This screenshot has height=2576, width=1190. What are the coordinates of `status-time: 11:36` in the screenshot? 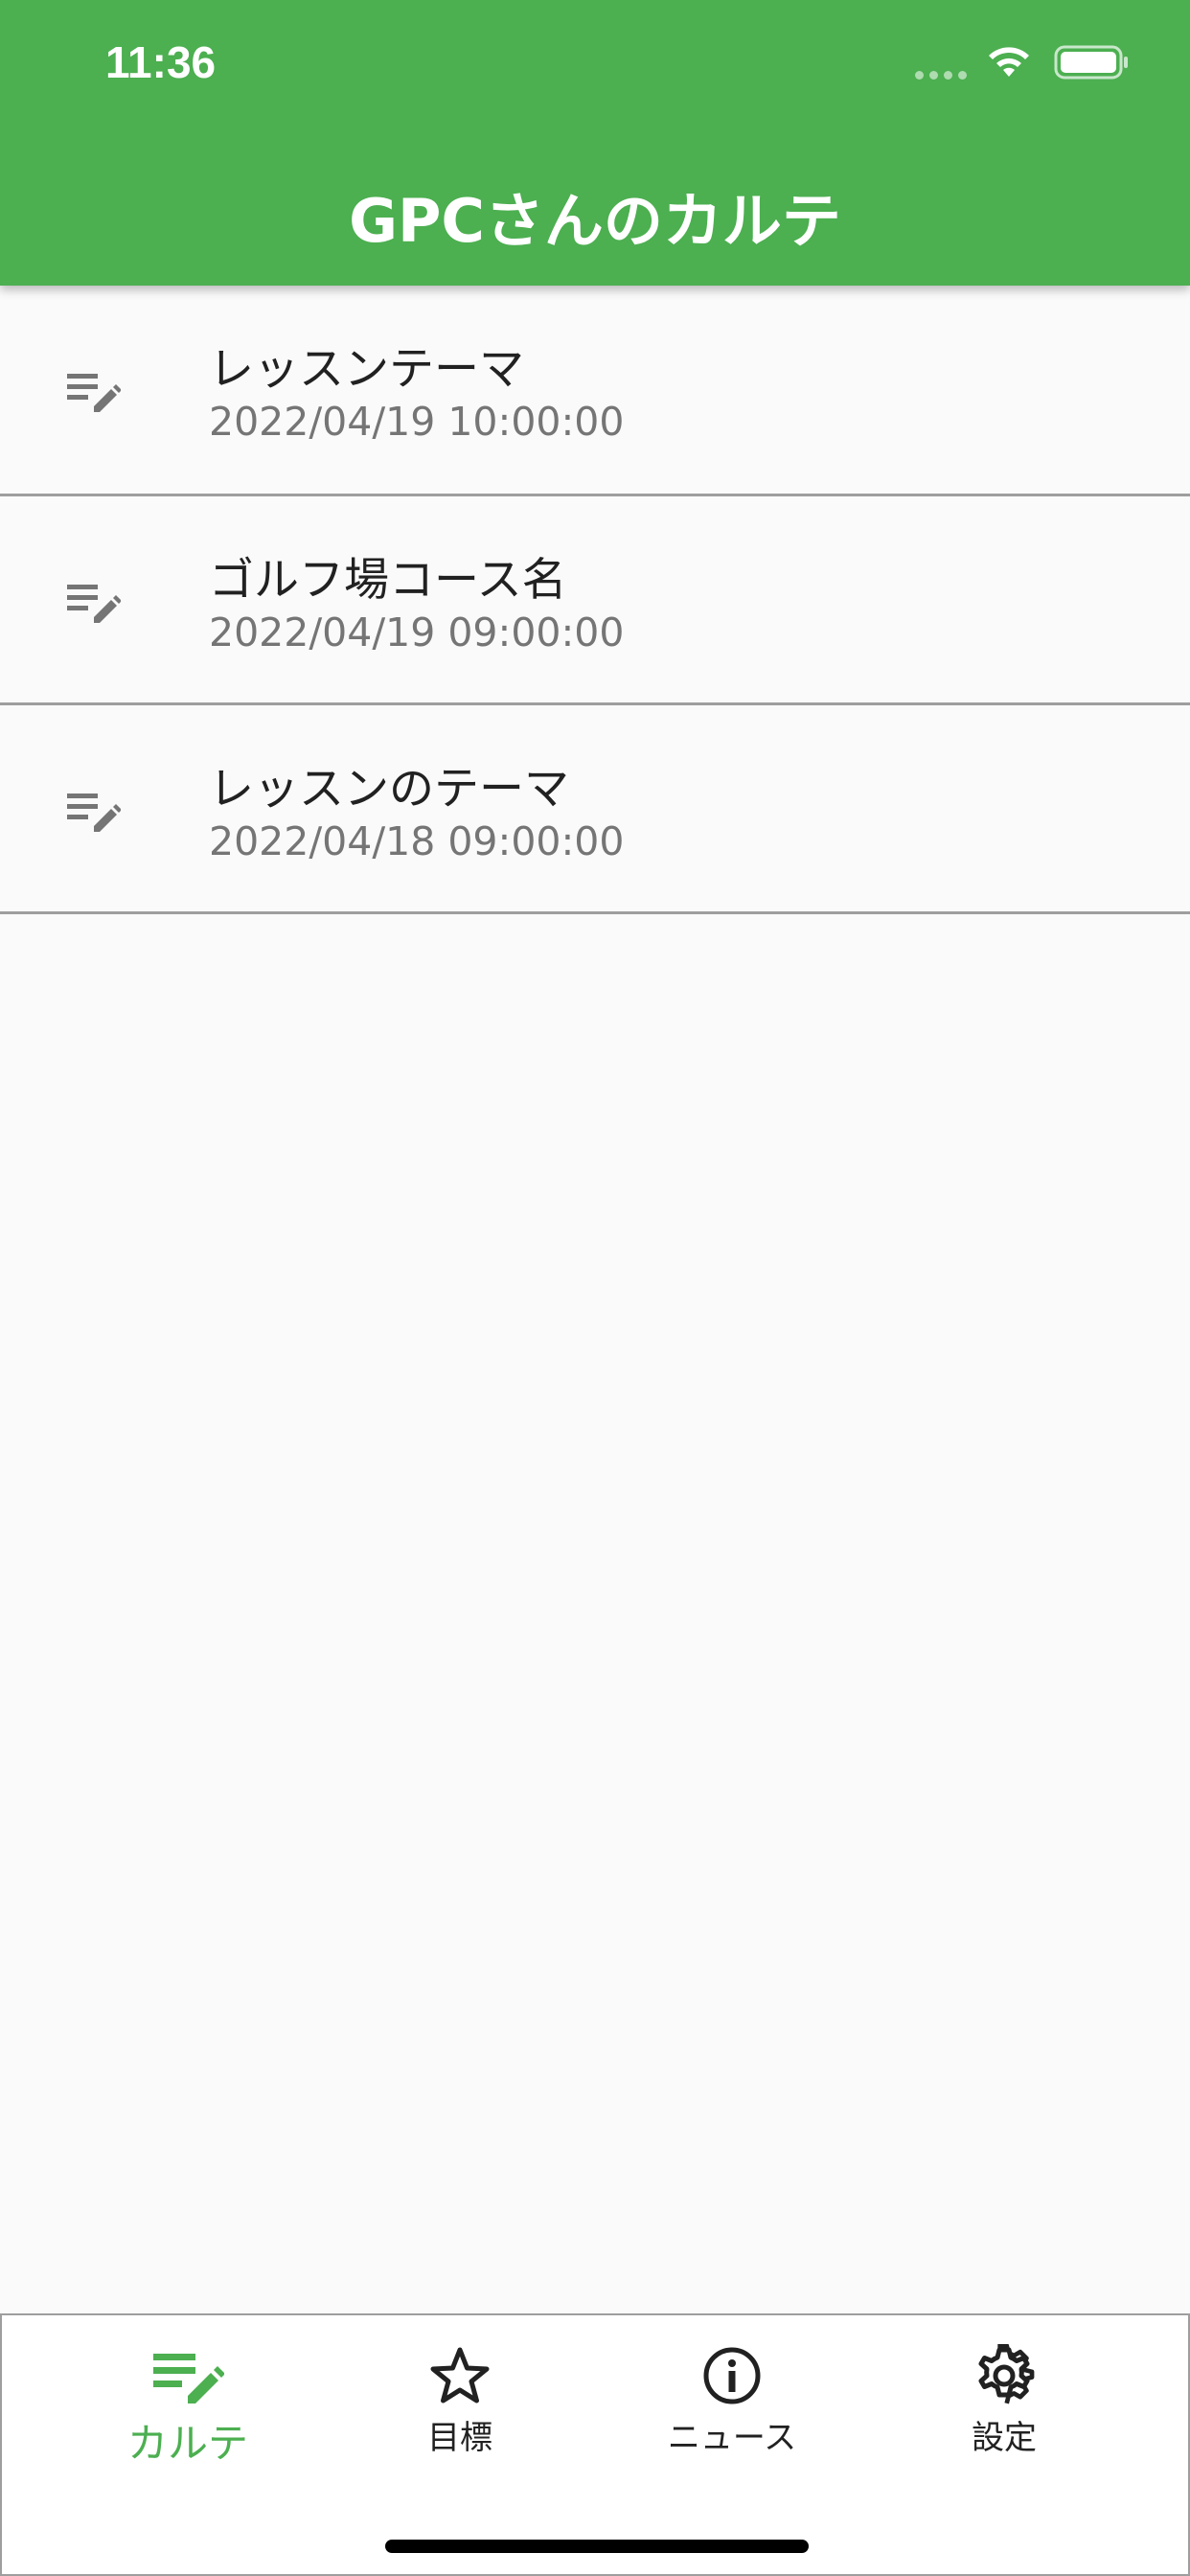 It's located at (161, 62).